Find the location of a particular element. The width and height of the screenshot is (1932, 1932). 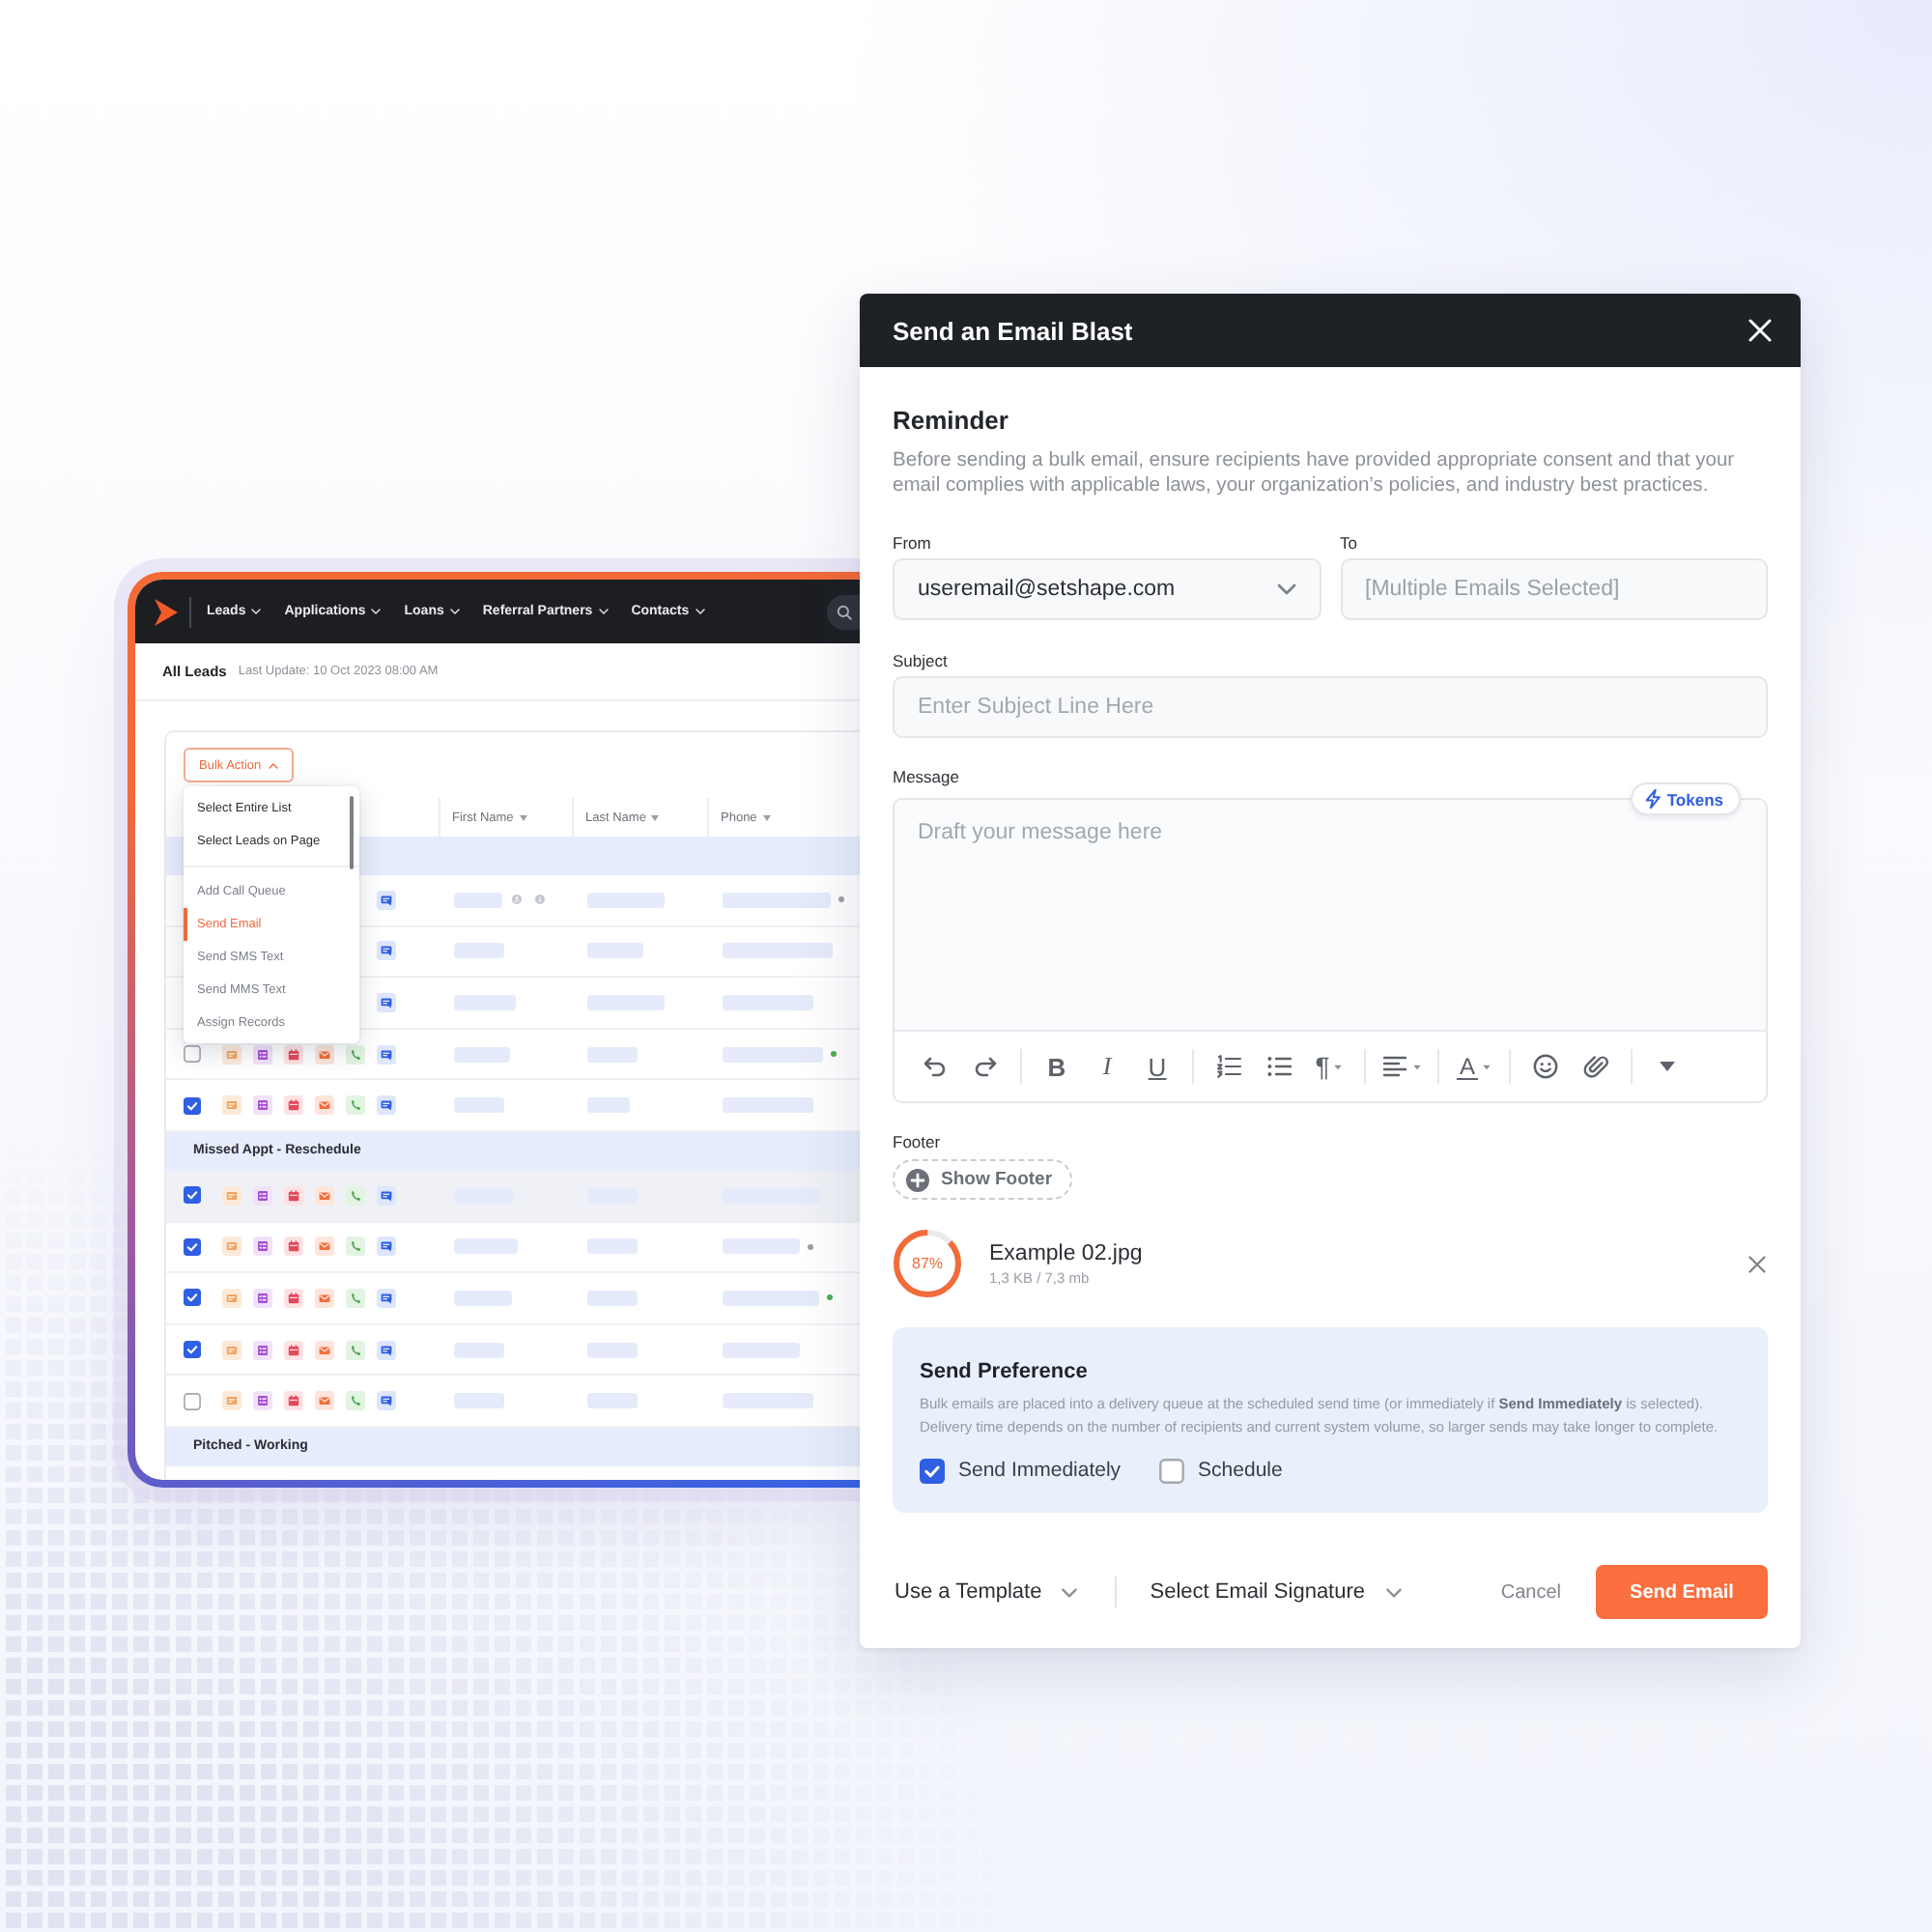

paragraph-style-button: ¶ is located at coordinates (1329, 1066).